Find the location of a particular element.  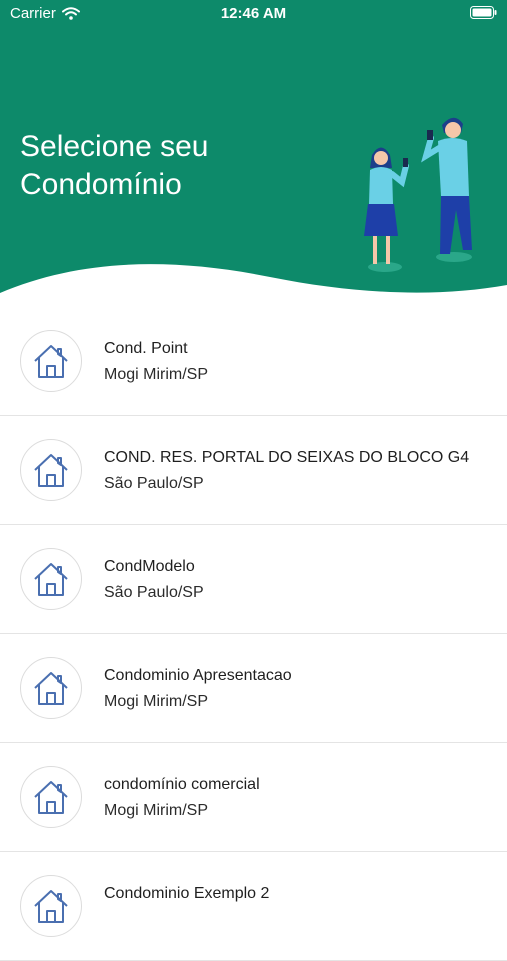

condominium-name: Condominio Apresentacao is located at coordinates (198, 675).